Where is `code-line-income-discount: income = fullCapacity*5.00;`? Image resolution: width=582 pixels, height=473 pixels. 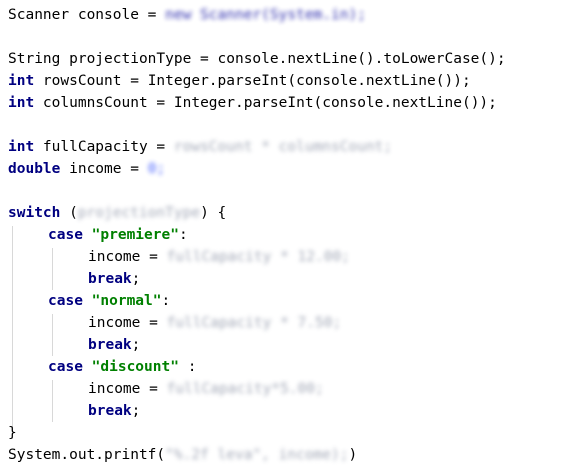
code-line-income-discount: income = fullCapacity*5.00; is located at coordinates (206, 389).